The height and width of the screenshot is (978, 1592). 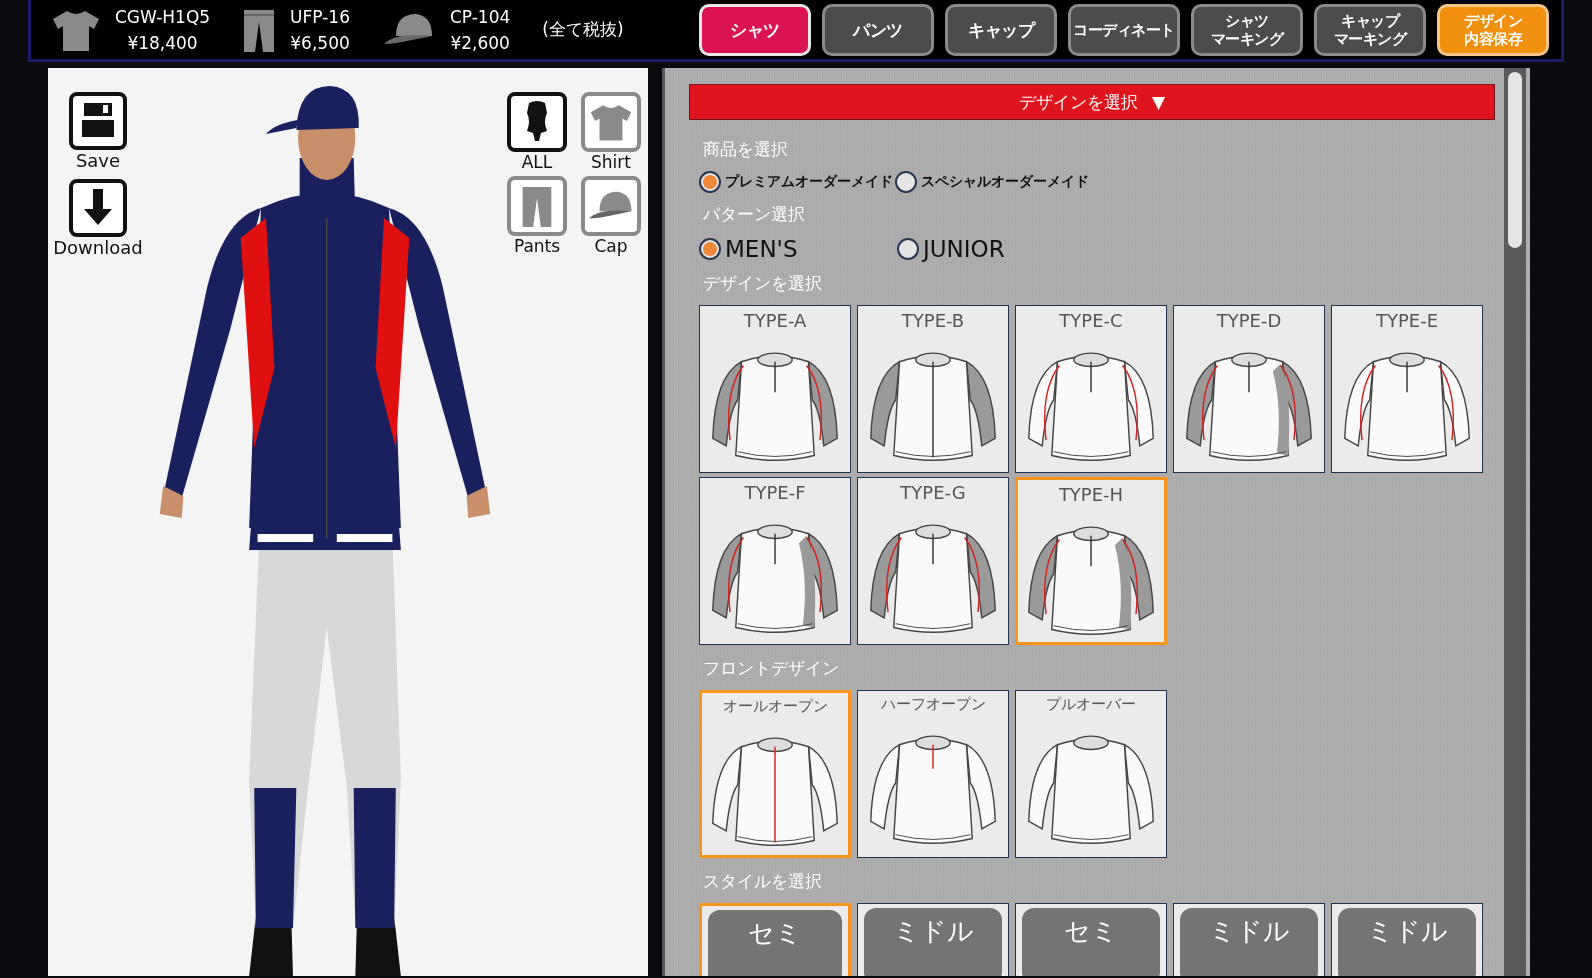 What do you see at coordinates (763, 881) in the screenshot?
I see `section-title: スタイルを選択` at bounding box center [763, 881].